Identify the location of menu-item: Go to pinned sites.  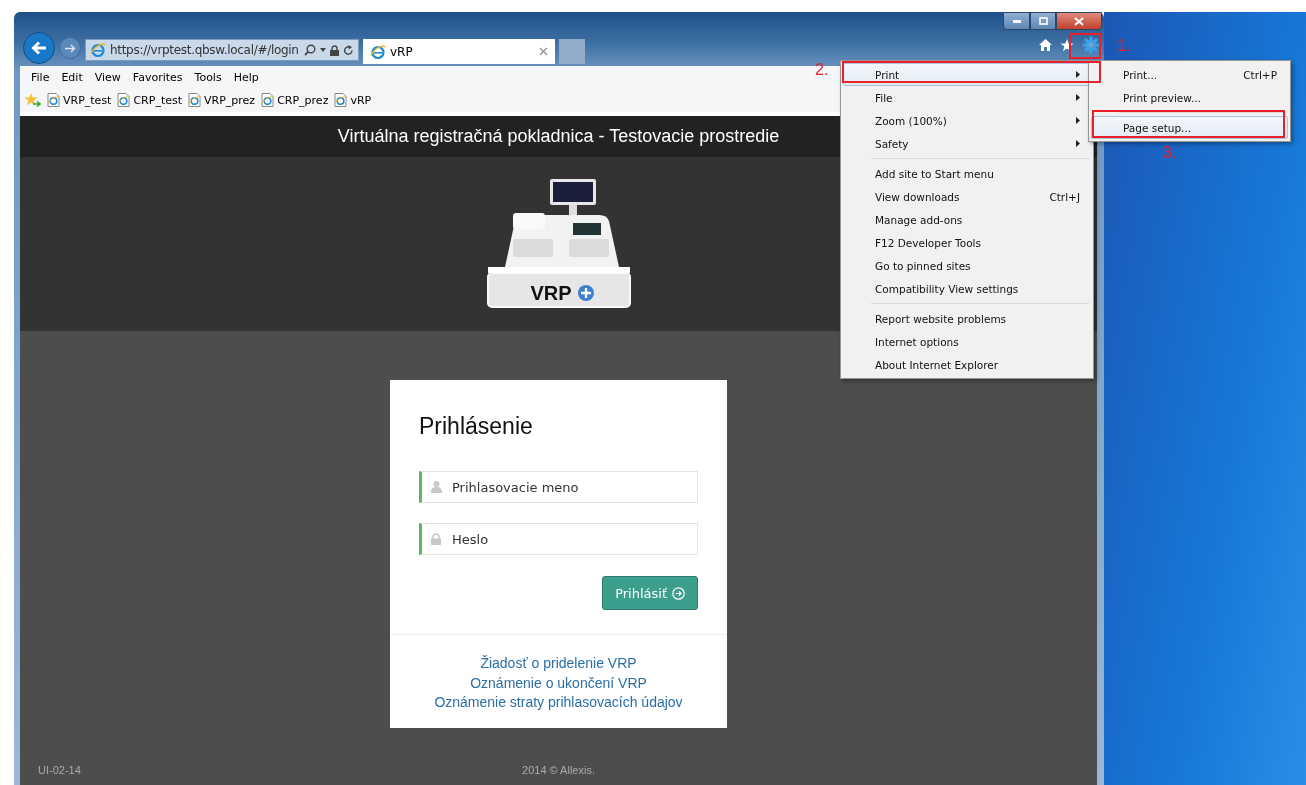
(967, 265).